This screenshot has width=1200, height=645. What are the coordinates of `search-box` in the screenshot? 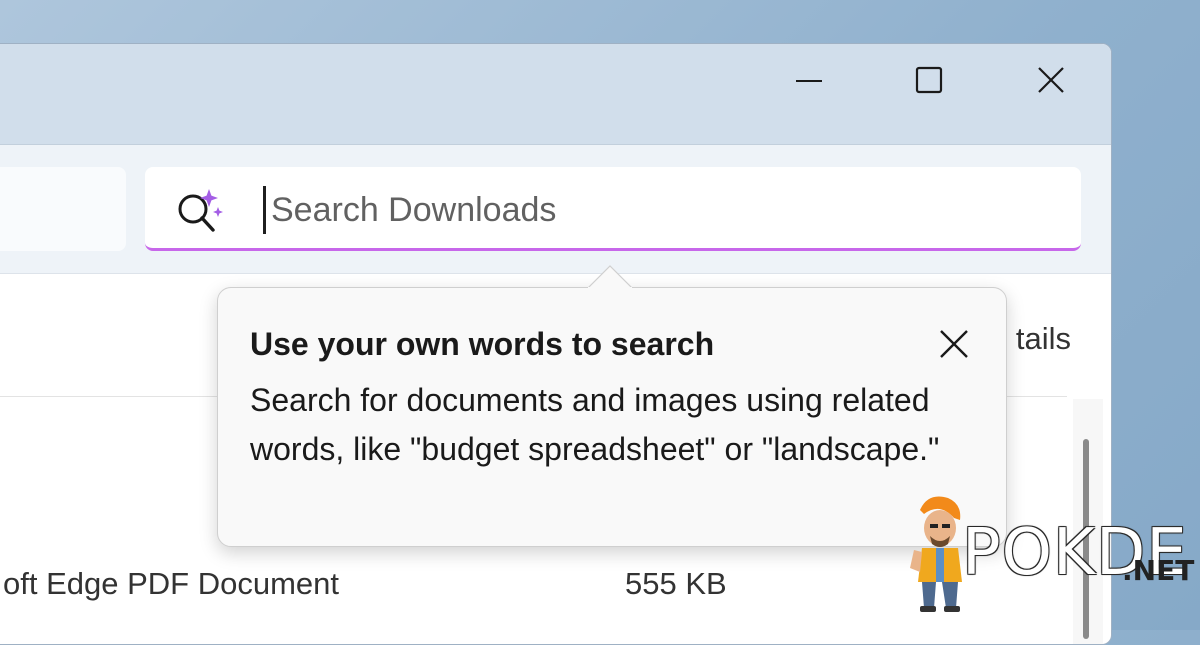 It's located at (613, 209).